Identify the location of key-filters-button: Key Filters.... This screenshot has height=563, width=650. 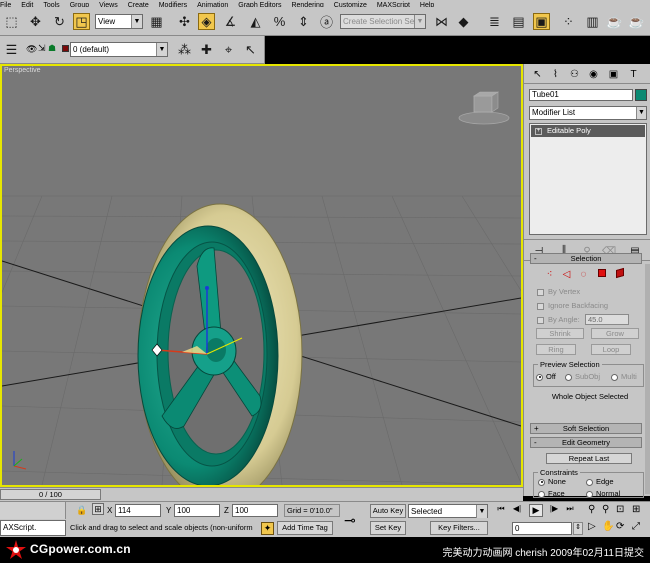
(459, 528).